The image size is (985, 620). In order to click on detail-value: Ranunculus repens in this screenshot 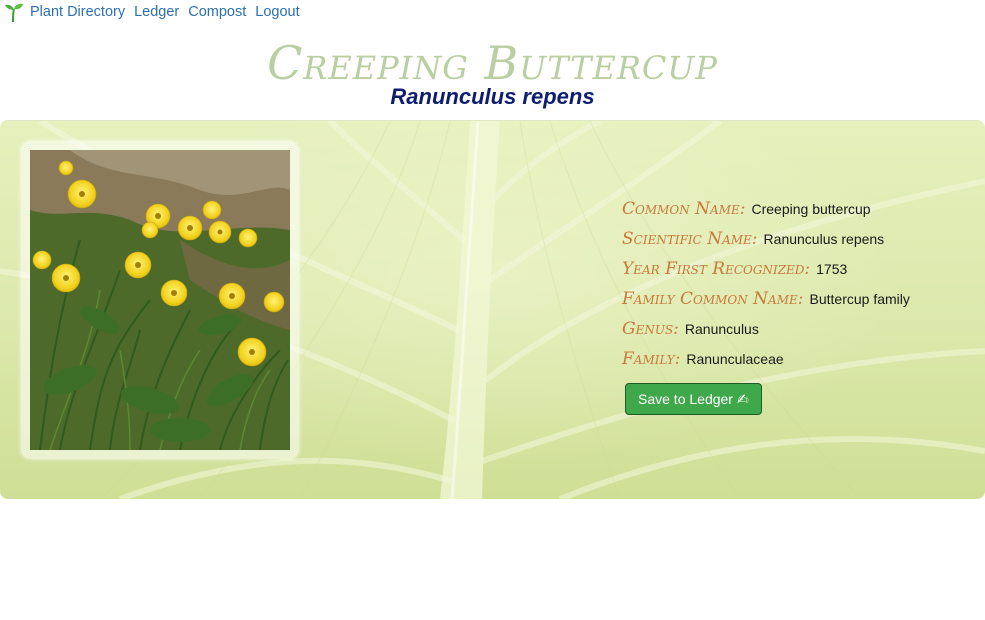, I will do `click(824, 239)`.